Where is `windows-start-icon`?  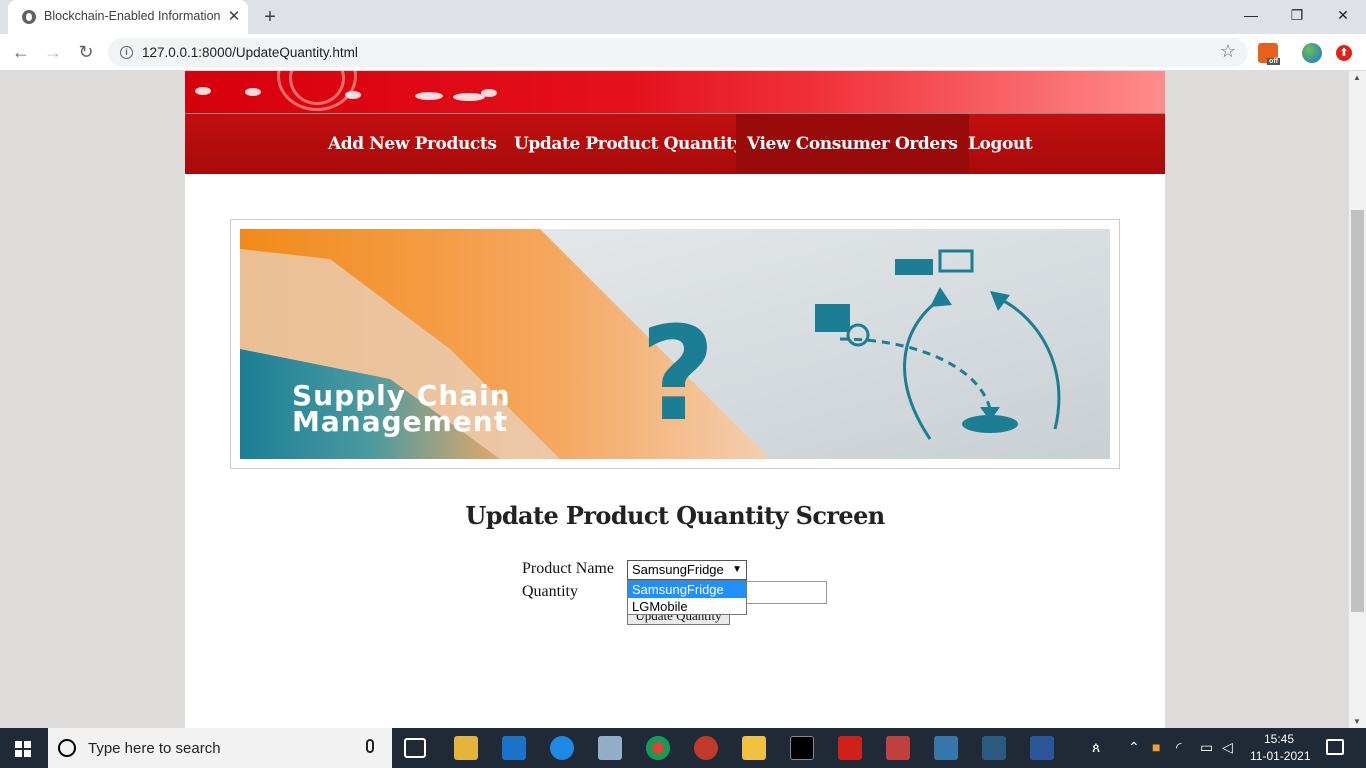 windows-start-icon is located at coordinates (24, 748).